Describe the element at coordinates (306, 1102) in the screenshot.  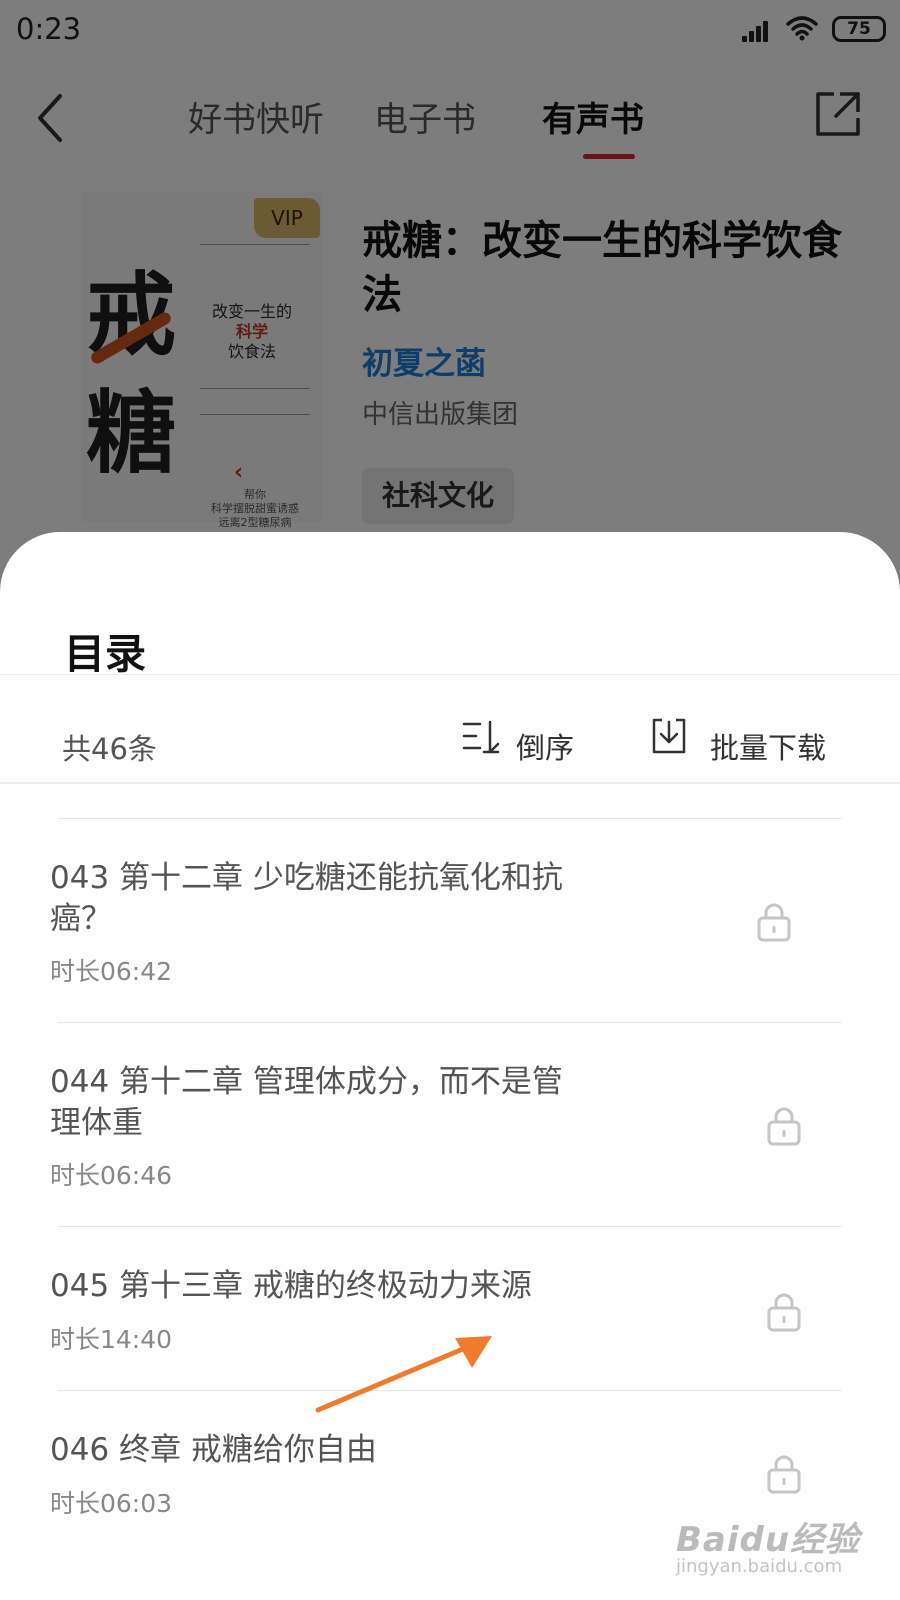
I see `episode-title: 044 第十二章 管理体成分，而不是管理体重` at that location.